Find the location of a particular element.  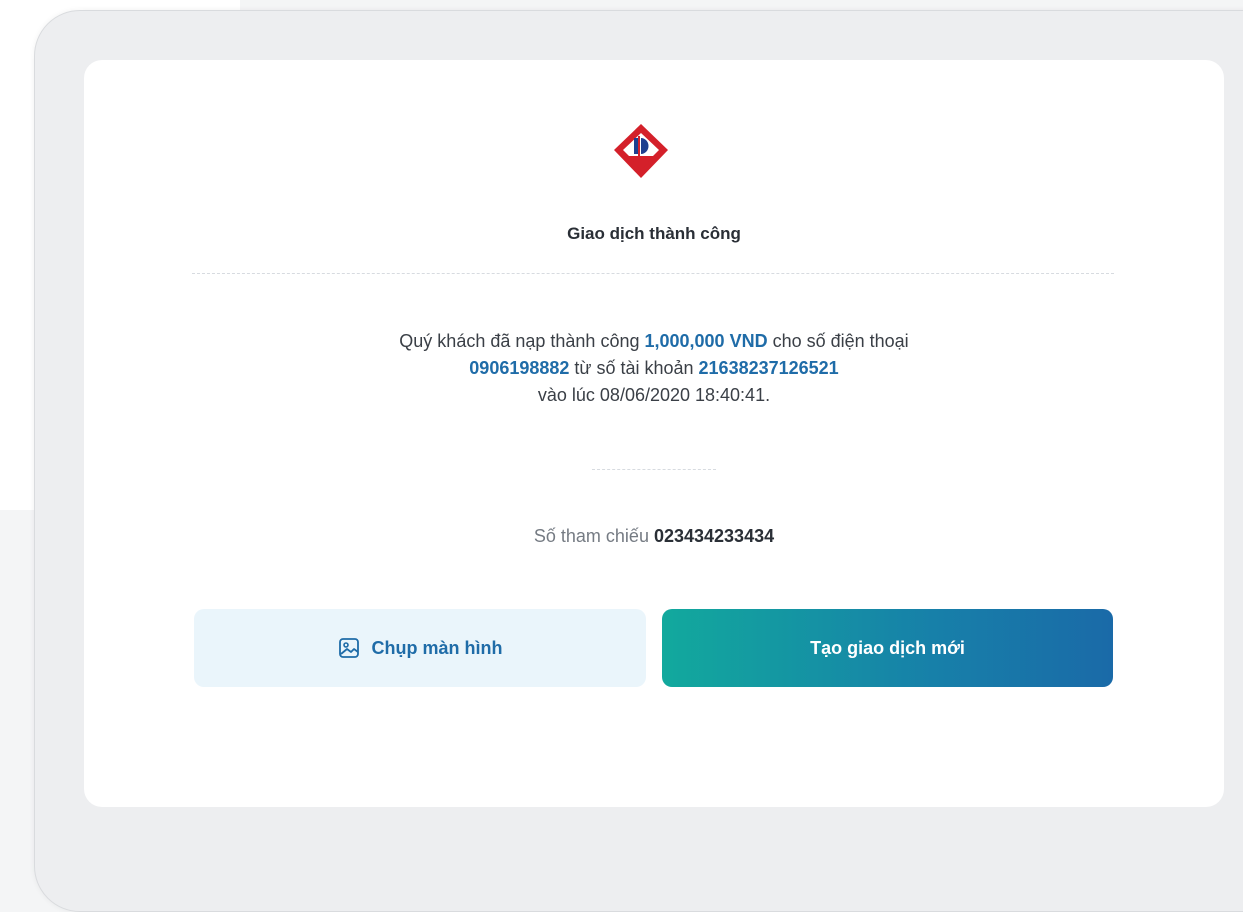

message-text: Quý khách đã nạp thành công is located at coordinates (522, 341).